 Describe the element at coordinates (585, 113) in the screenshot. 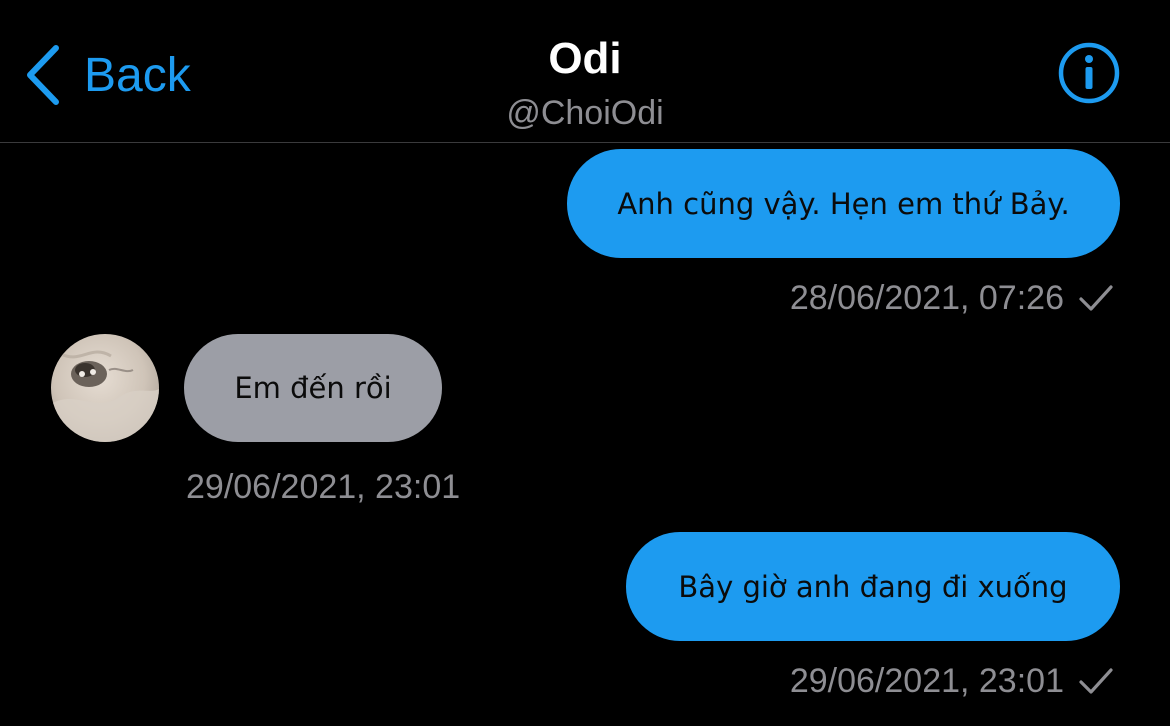

I see `contact-handle: @ChoiOdi` at that location.